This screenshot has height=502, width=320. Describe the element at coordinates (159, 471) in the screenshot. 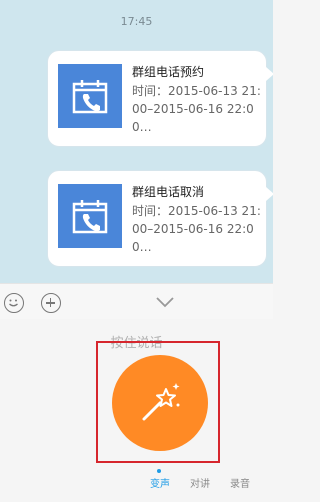

I see `active-tab-indicator` at that location.